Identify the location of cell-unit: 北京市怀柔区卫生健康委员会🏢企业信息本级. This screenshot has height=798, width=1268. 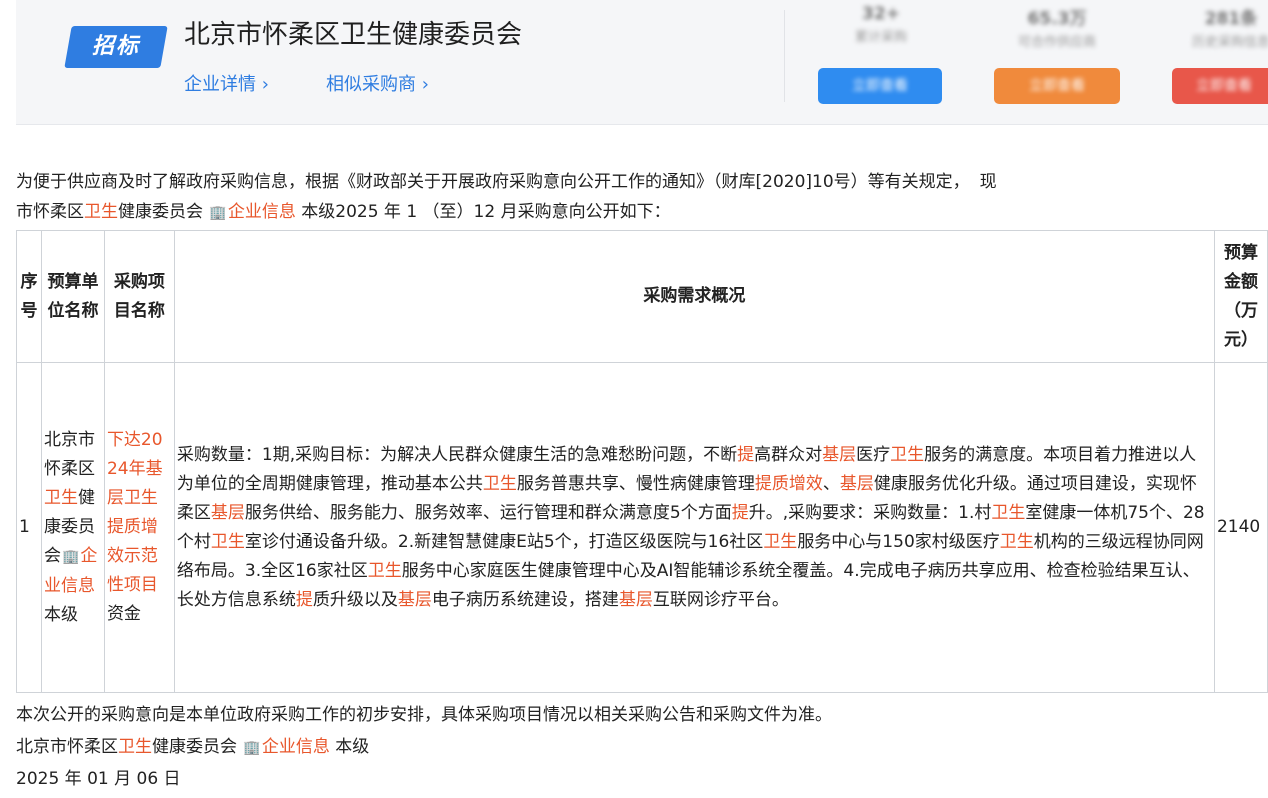
(72, 527).